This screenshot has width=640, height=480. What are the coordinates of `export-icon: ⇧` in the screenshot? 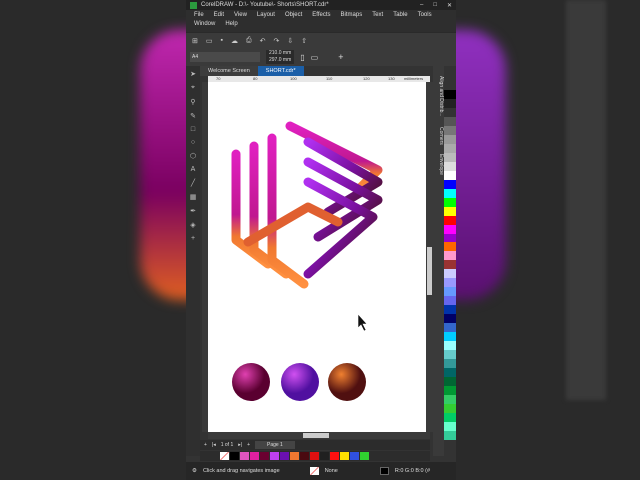 It's located at (304, 41).